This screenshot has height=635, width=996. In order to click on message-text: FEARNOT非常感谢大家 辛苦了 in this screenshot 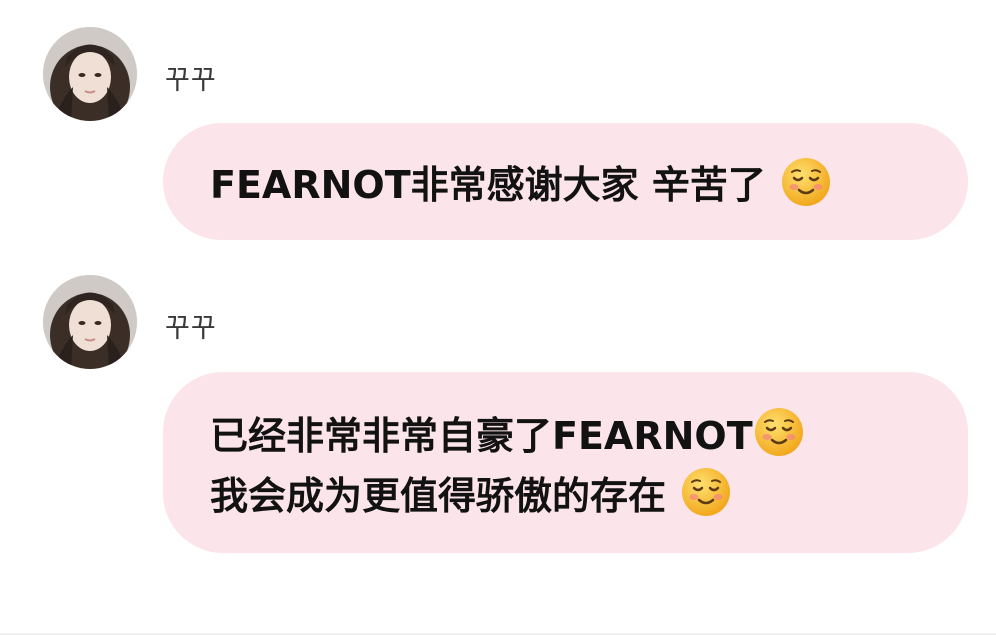, I will do `click(488, 185)`.